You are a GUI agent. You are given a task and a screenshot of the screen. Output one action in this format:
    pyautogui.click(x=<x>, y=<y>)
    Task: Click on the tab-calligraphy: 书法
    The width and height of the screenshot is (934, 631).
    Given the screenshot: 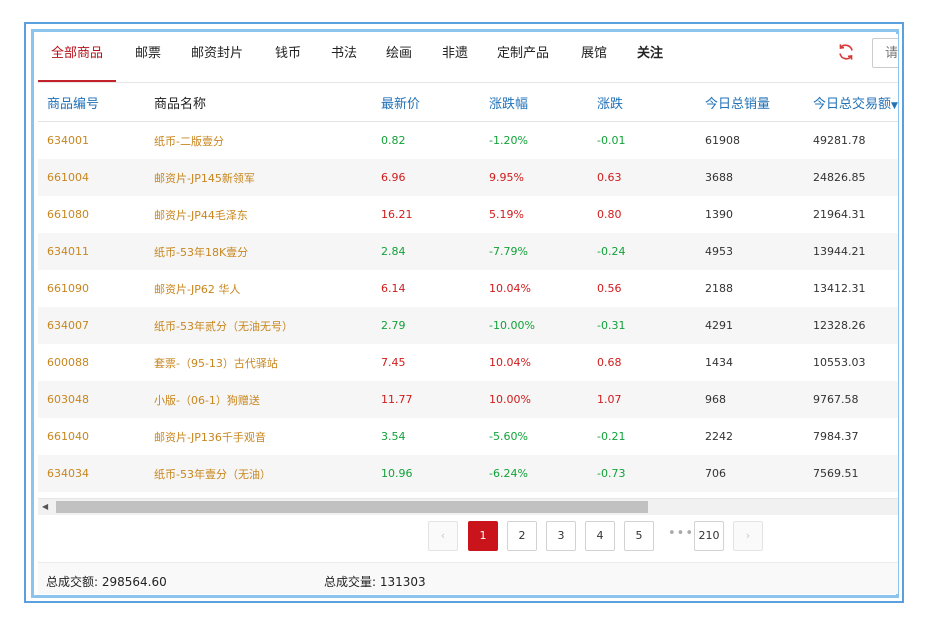 What is the action you would take?
    pyautogui.click(x=344, y=57)
    